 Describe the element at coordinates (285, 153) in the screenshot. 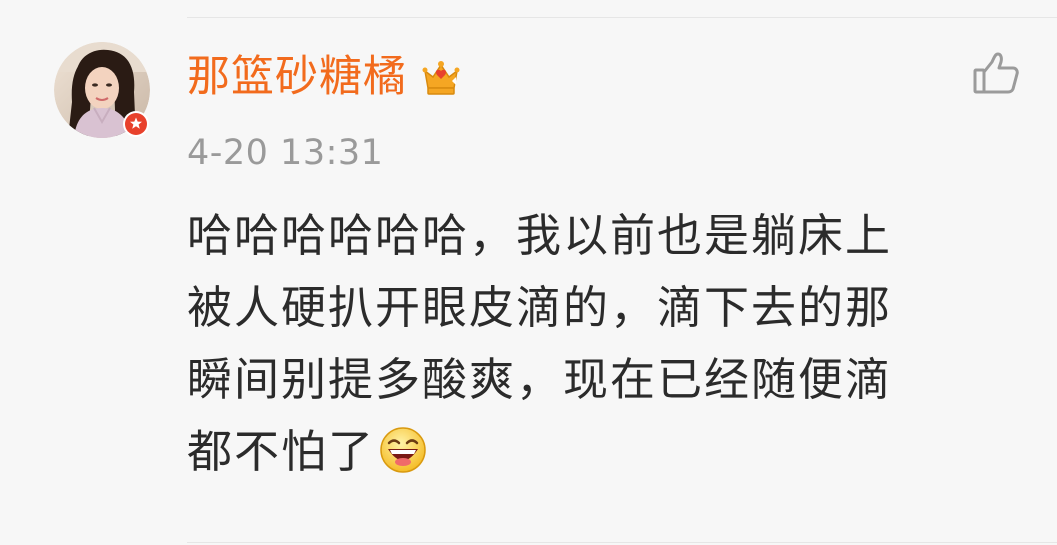

I see `timestamp: 4-20 13:31` at that location.